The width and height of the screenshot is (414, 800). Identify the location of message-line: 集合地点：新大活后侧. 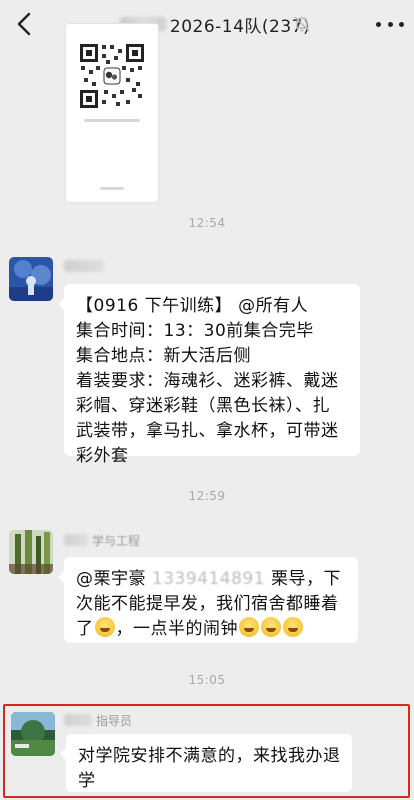
(163, 356).